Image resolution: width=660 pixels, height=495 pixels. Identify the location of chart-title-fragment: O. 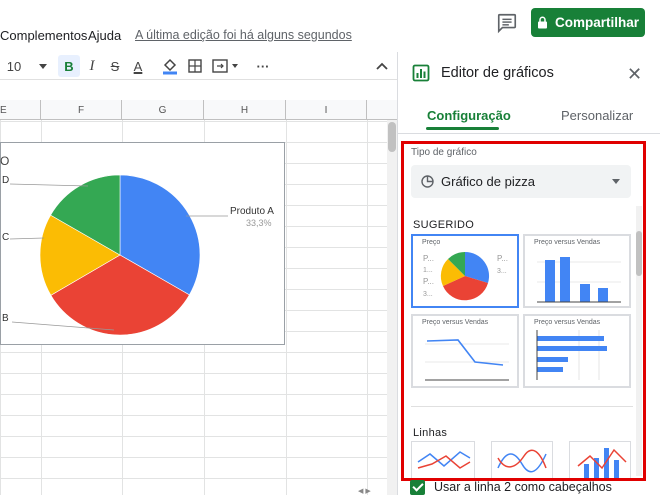
(4, 161).